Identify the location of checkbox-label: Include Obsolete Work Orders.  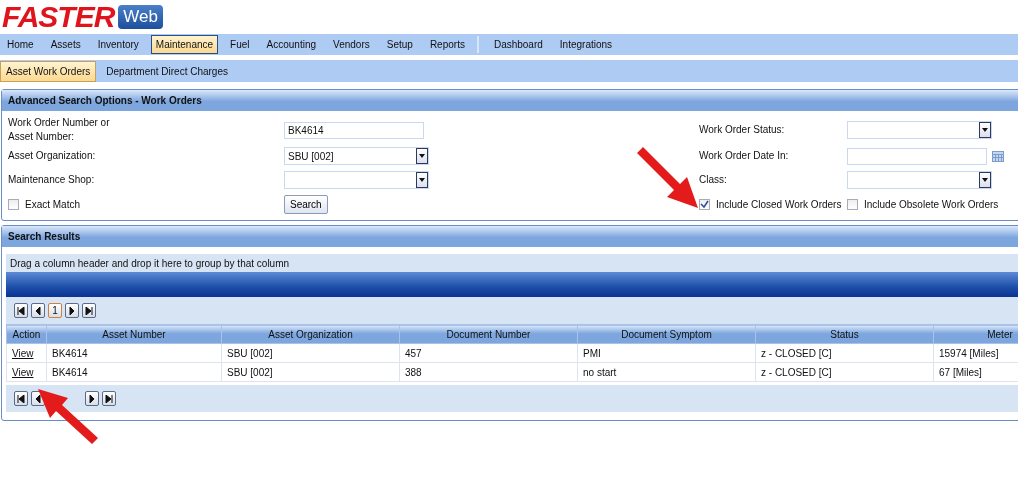
(931, 204).